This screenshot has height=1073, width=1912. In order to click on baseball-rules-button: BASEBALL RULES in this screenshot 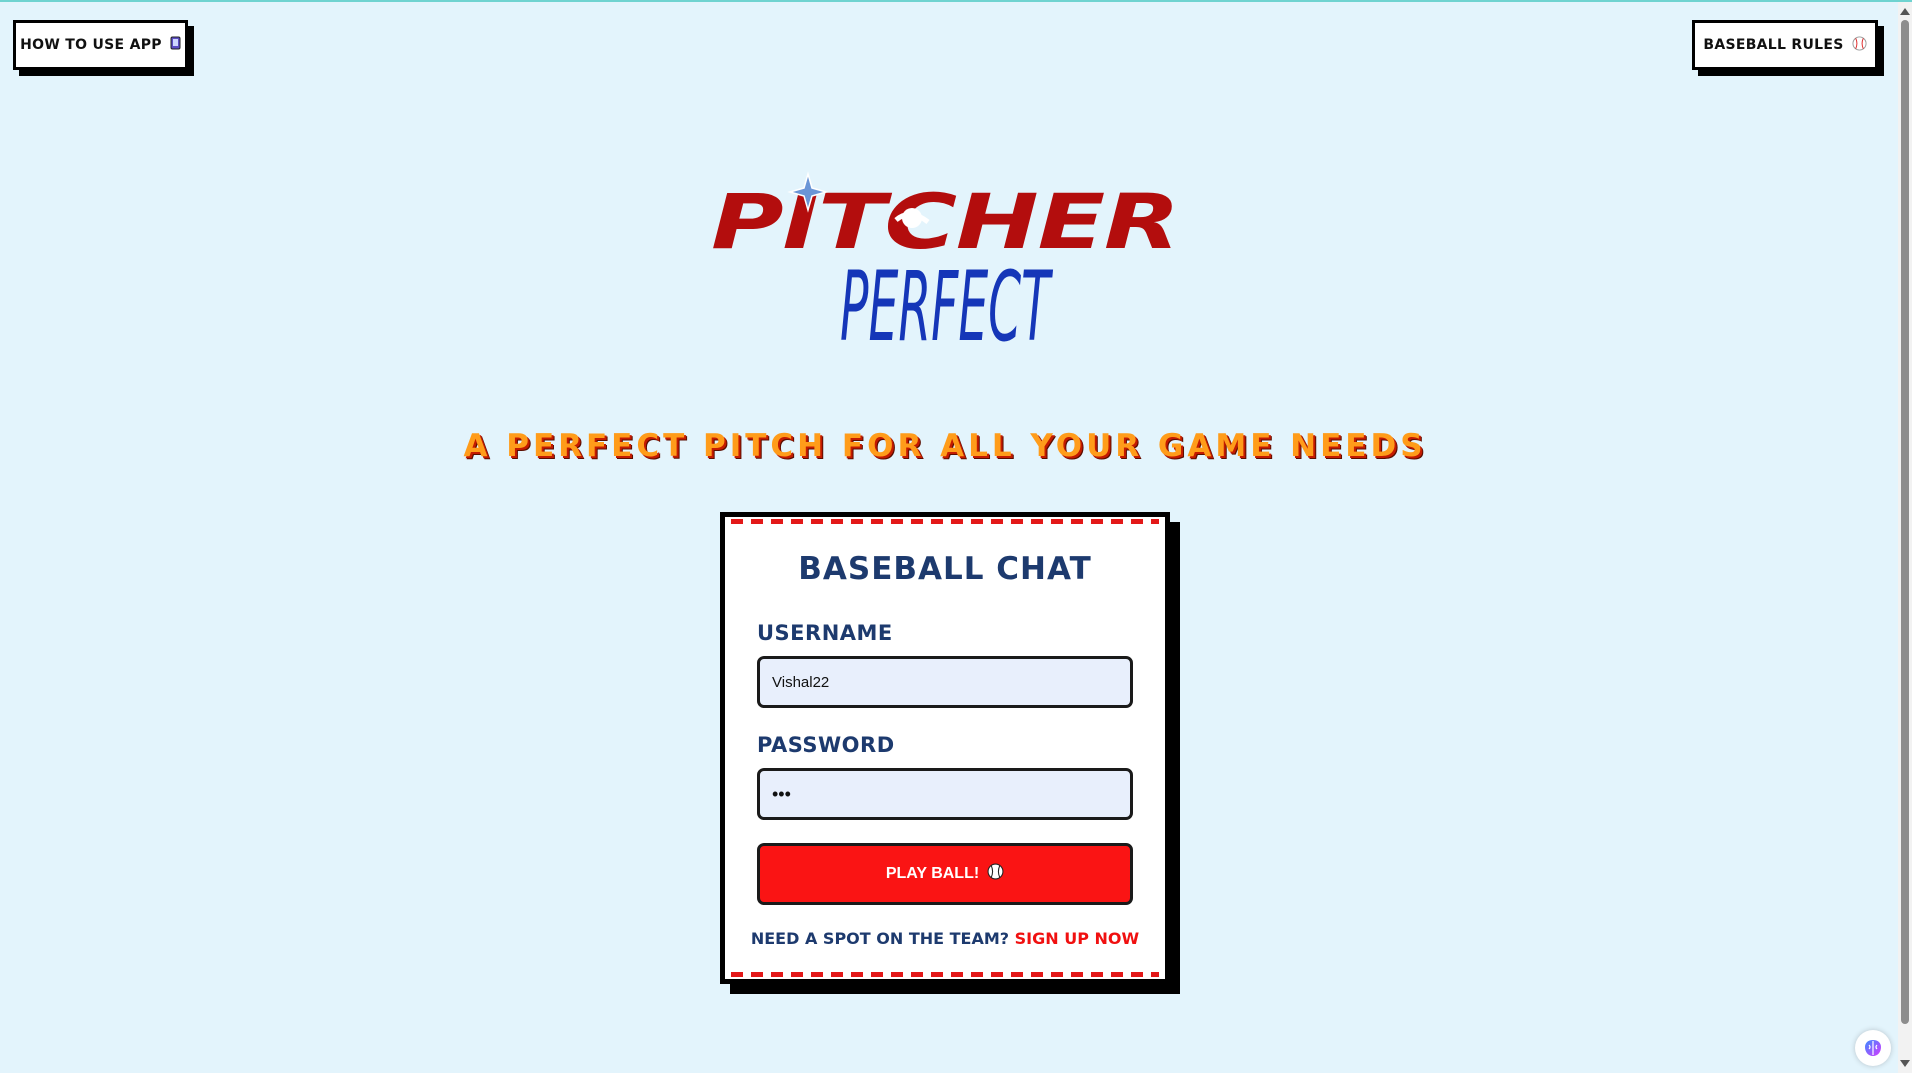, I will do `click(1785, 45)`.